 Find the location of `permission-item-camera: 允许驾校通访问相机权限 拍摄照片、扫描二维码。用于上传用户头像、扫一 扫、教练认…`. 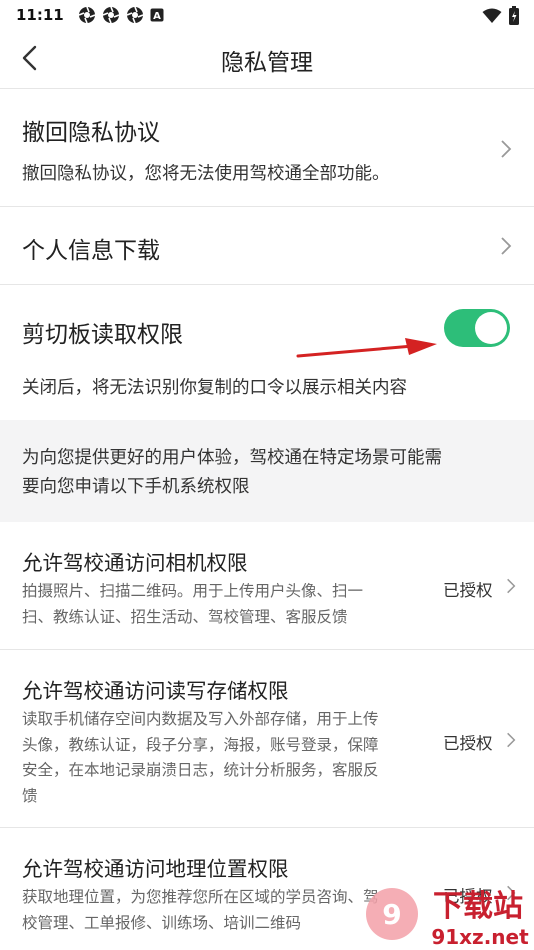

permission-item-camera: 允许驾校通访问相机权限 拍摄照片、扫描二维码。用于上传用户头像、扫一 扫、教练认… is located at coordinates (267, 585).